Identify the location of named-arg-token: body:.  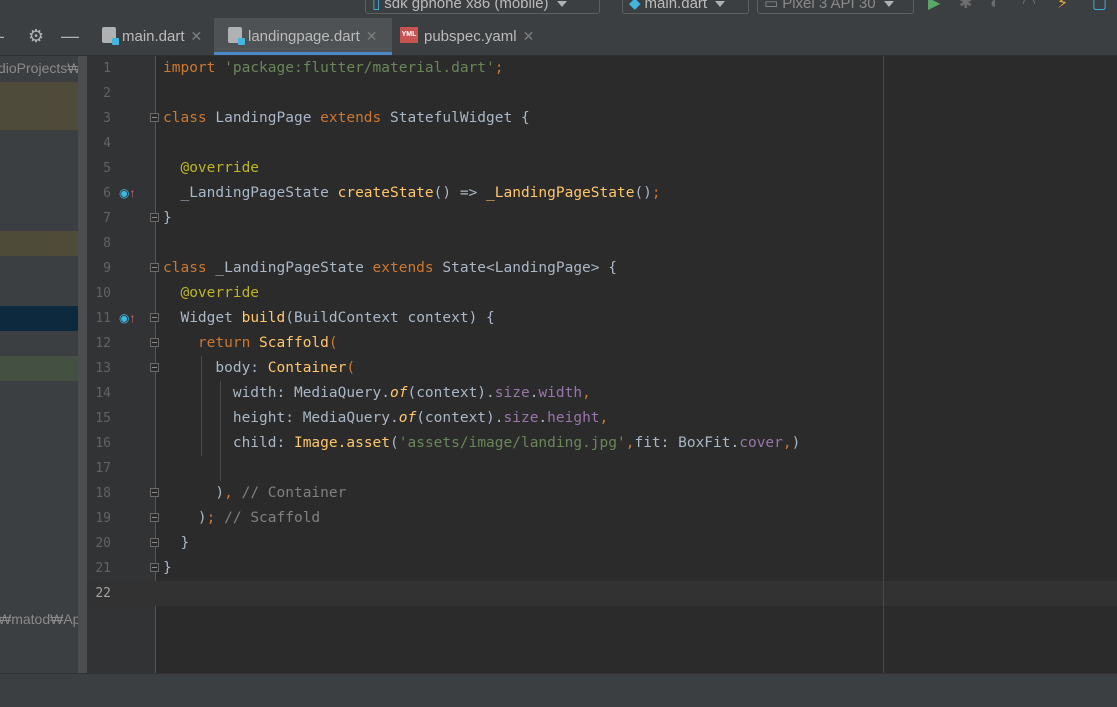
(237, 368).